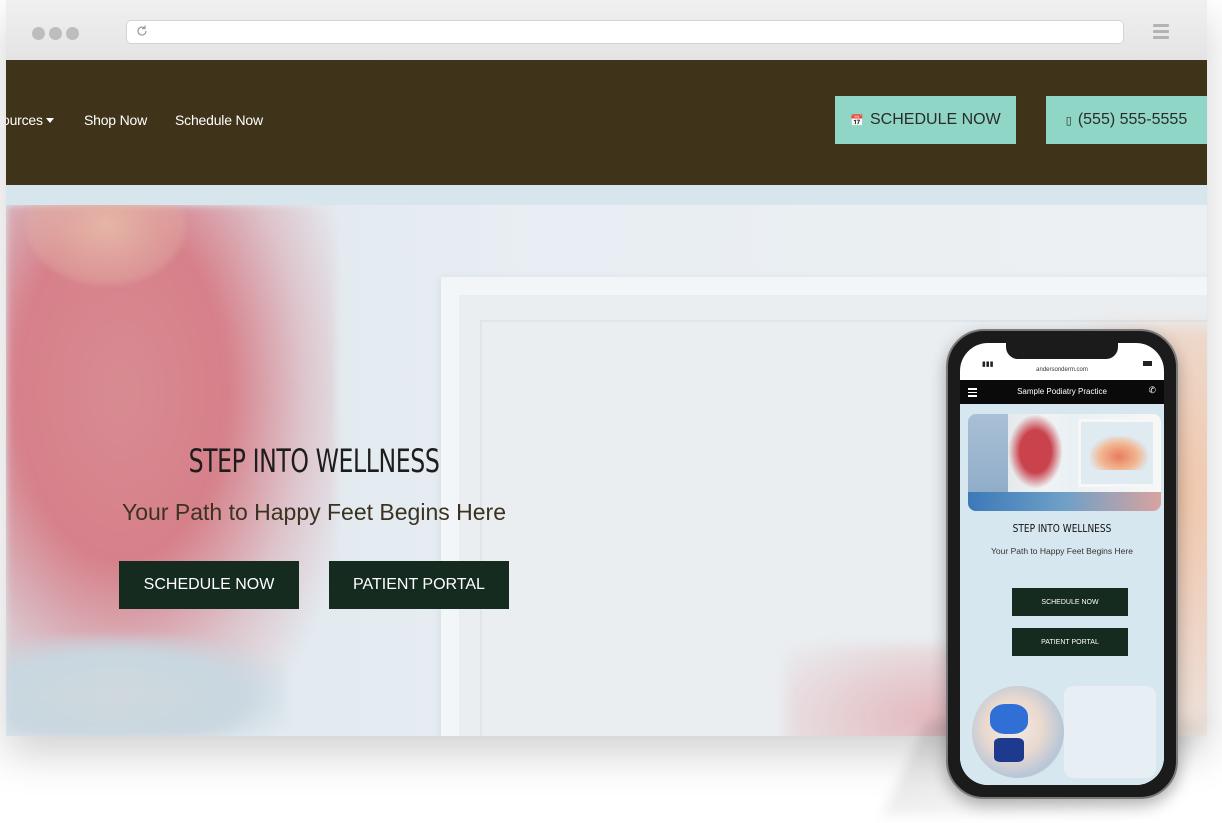  Describe the element at coordinates (419, 585) in the screenshot. I see `hero-patient-portal-button: PATIENT PORTAL` at that location.